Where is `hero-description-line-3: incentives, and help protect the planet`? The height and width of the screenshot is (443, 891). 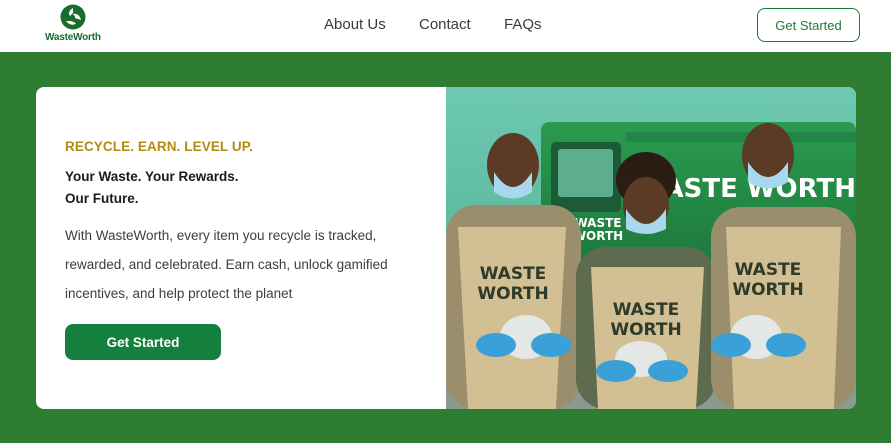 hero-description-line-3: incentives, and help protect the planet is located at coordinates (179, 293).